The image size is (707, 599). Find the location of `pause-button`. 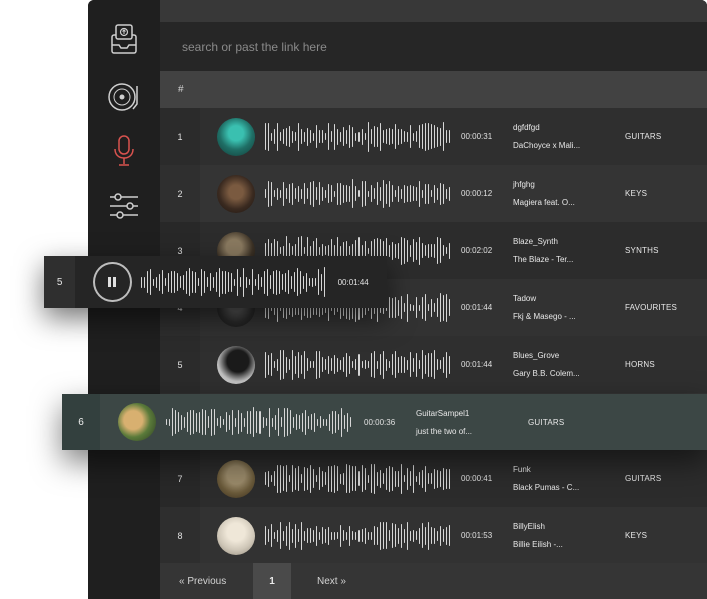

pause-button is located at coordinates (112, 282).